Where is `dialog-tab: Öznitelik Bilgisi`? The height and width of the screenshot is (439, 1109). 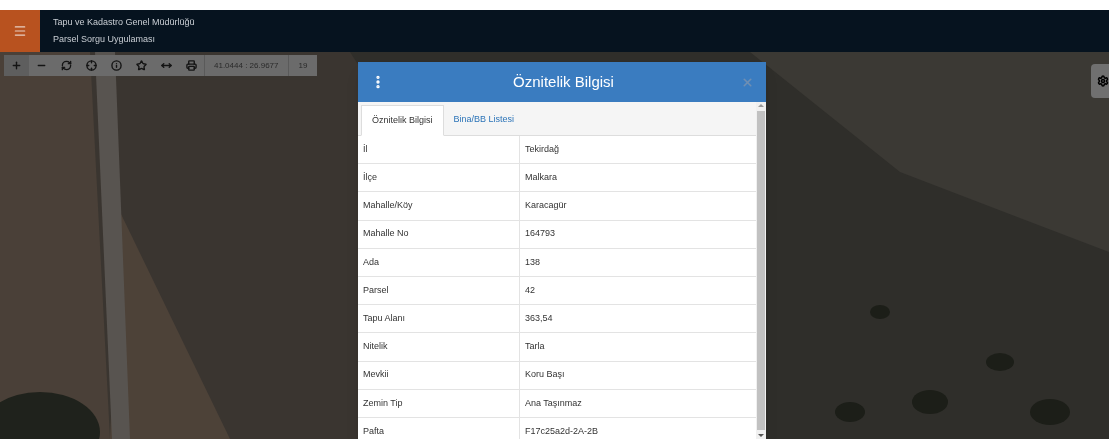
dialog-tab: Öznitelik Bilgisi is located at coordinates (402, 120).